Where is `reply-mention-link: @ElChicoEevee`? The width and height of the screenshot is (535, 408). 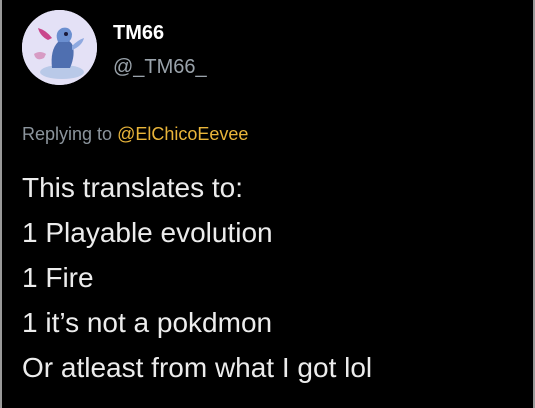
reply-mention-link: @ElChicoEevee is located at coordinates (182, 134).